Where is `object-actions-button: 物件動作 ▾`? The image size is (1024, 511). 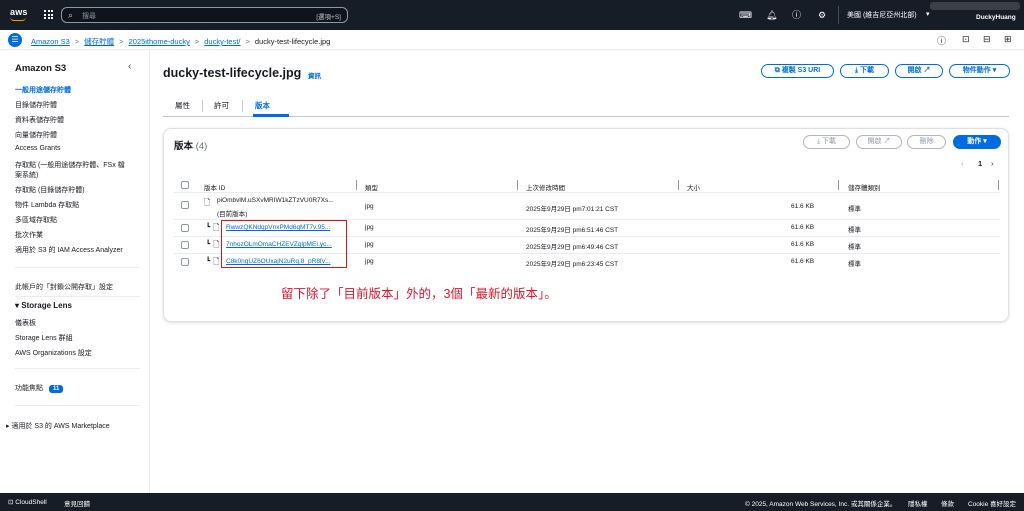 object-actions-button: 物件動作 ▾ is located at coordinates (979, 71).